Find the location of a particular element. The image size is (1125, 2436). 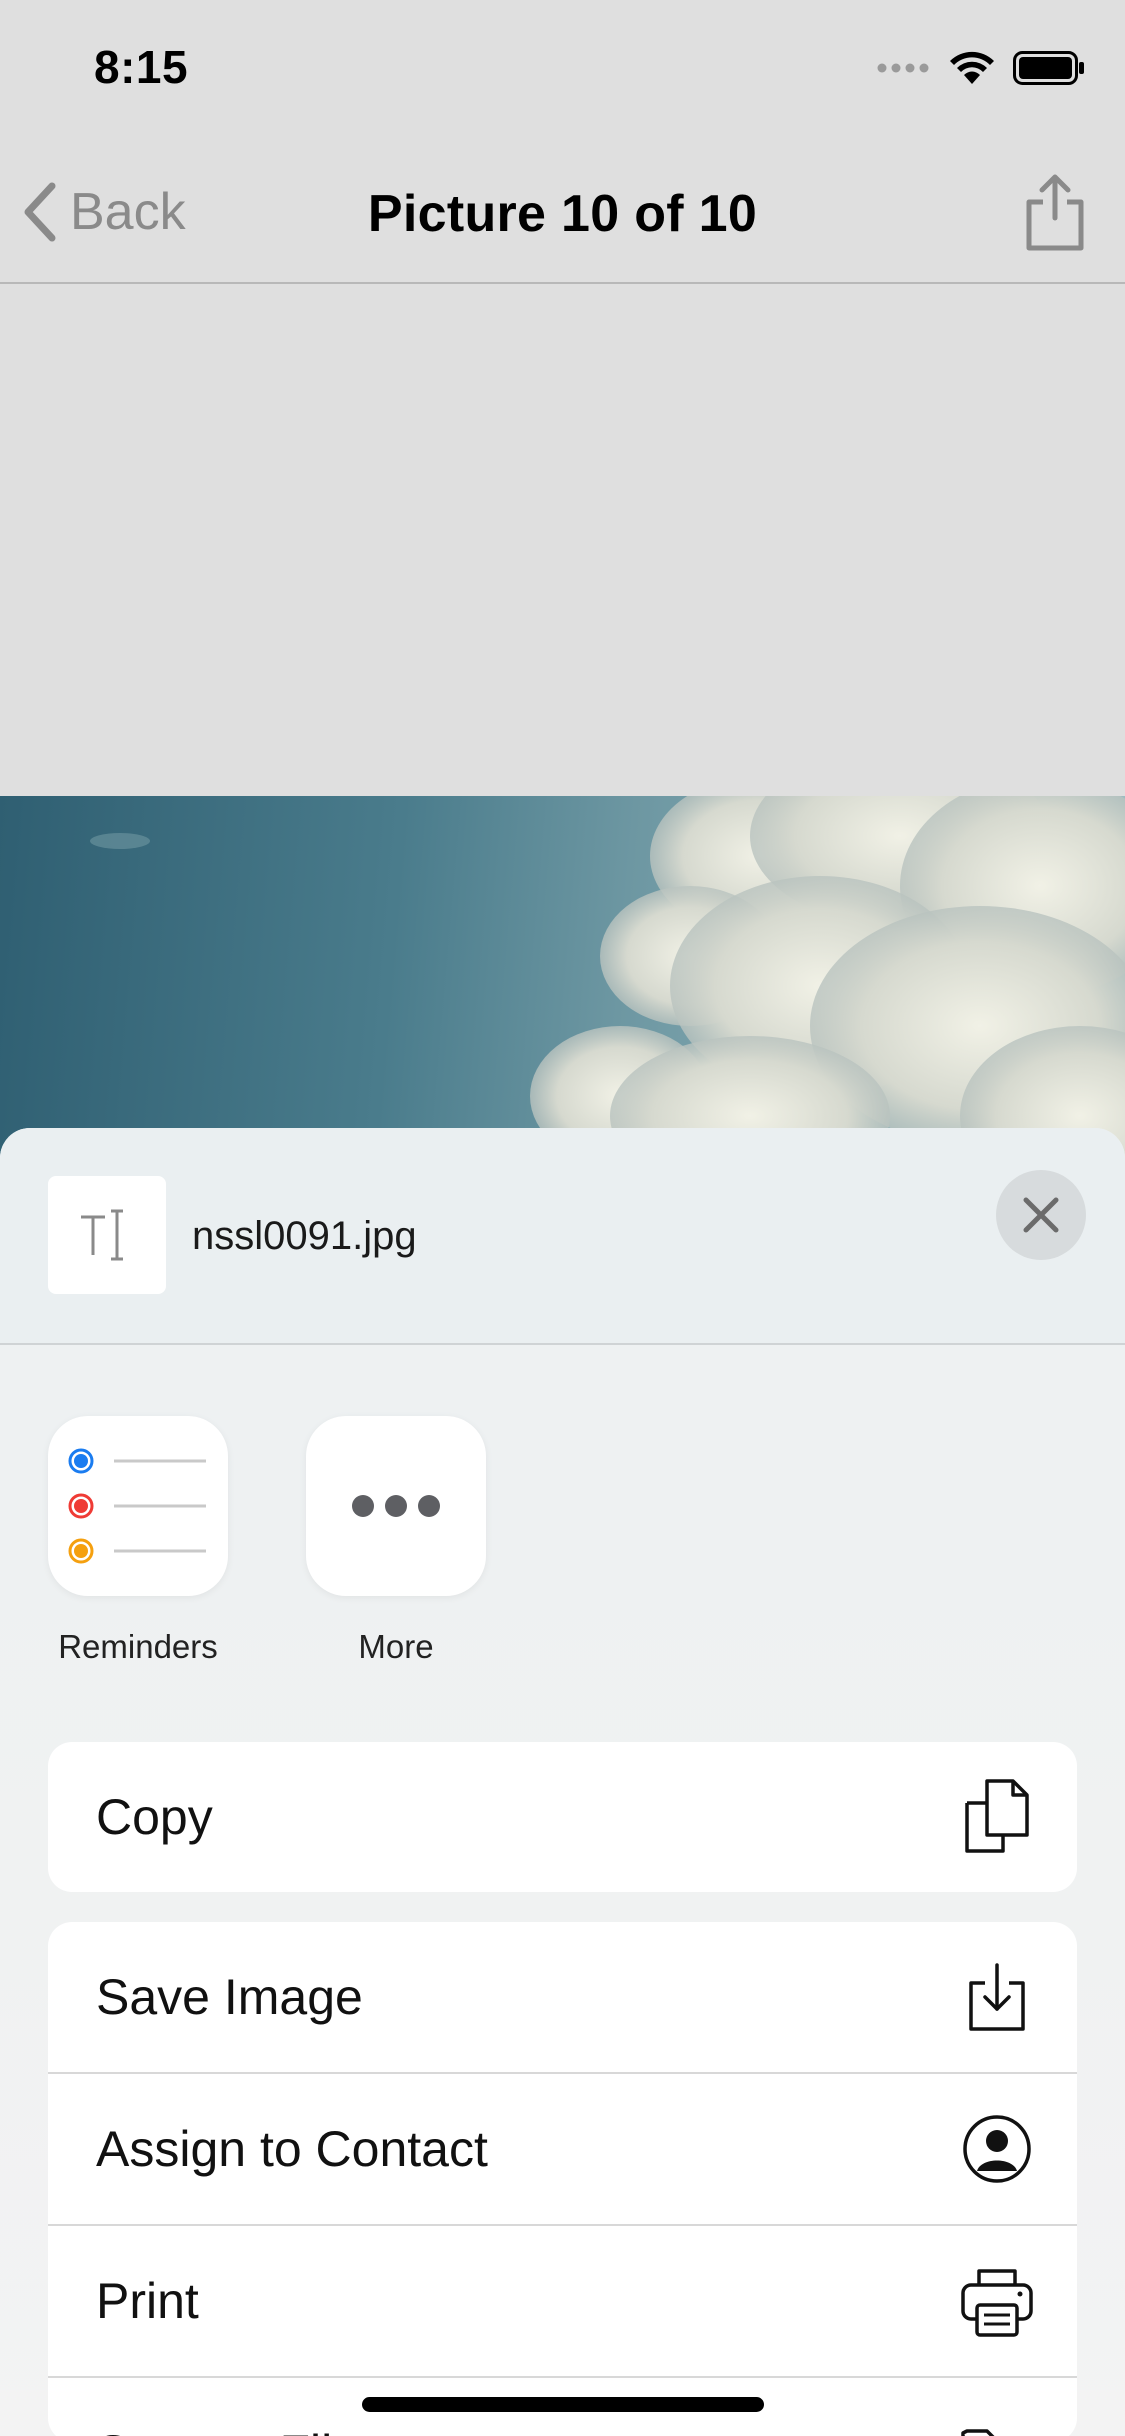

assign-contact-label: Assign to Contact is located at coordinates (292, 2149).